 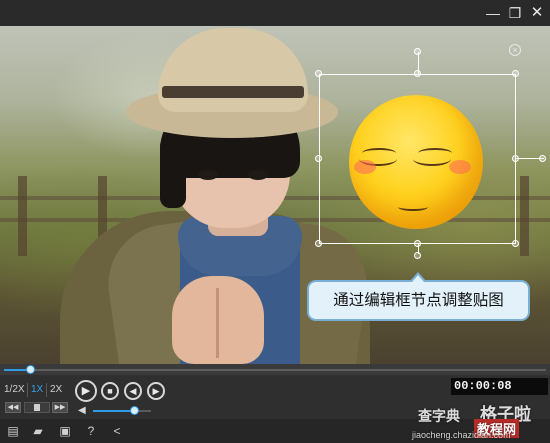 I want to click on speed-normal-button: 1X, so click(x=37, y=389).